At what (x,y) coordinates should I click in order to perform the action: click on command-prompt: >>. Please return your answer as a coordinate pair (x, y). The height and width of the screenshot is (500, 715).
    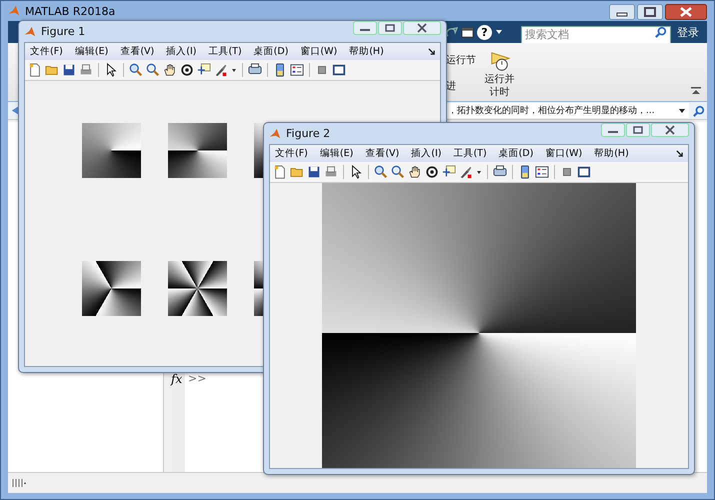
    Looking at the image, I should click on (197, 378).